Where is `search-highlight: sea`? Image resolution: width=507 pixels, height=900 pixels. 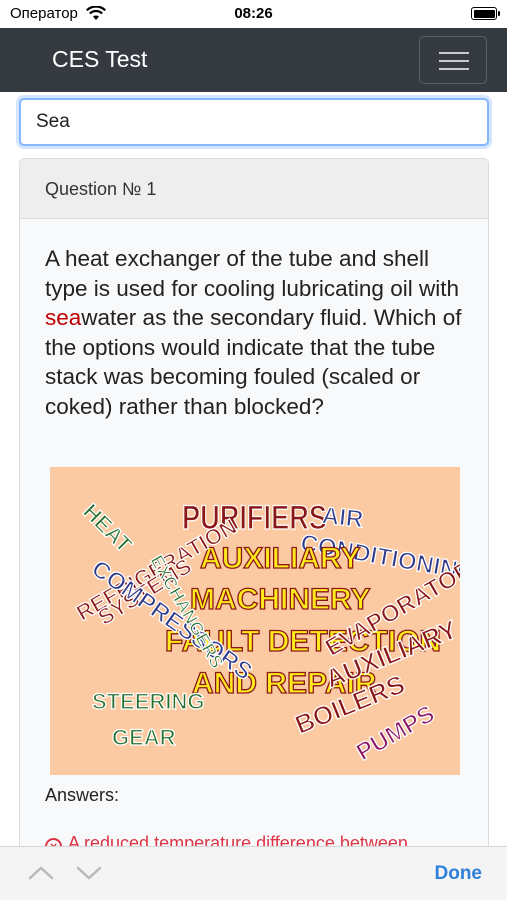 search-highlight: sea is located at coordinates (63, 317).